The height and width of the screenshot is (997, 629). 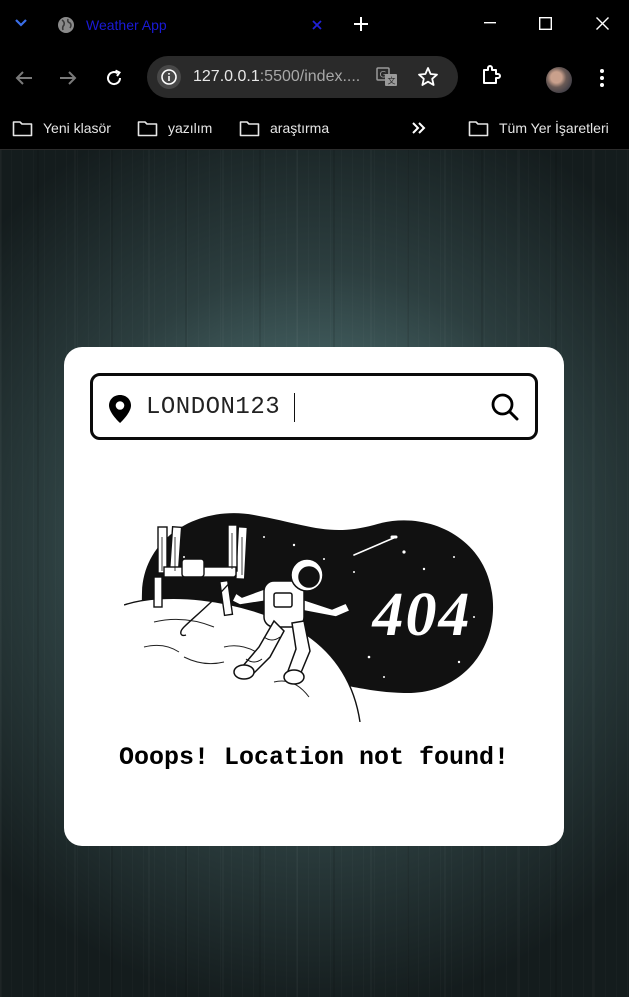 I want to click on maximize-icon, so click(x=545, y=23).